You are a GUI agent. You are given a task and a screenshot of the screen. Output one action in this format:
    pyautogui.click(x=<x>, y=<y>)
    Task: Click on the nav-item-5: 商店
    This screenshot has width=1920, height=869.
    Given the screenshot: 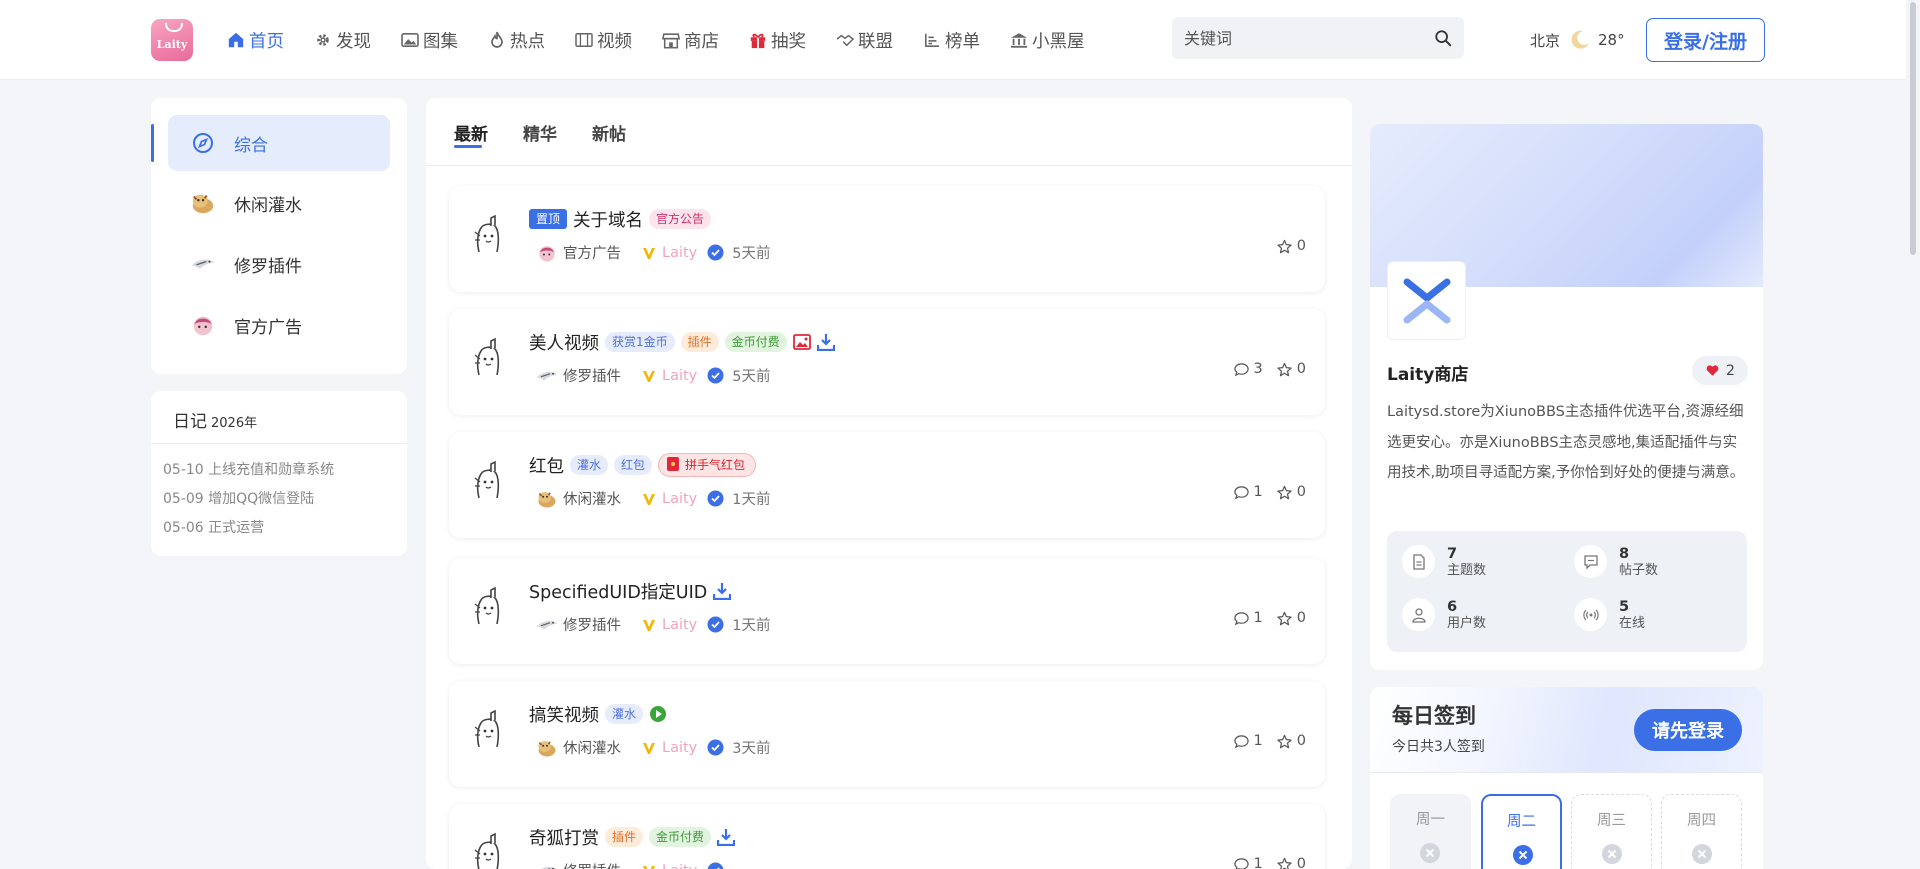 What is the action you would take?
    pyautogui.click(x=690, y=40)
    